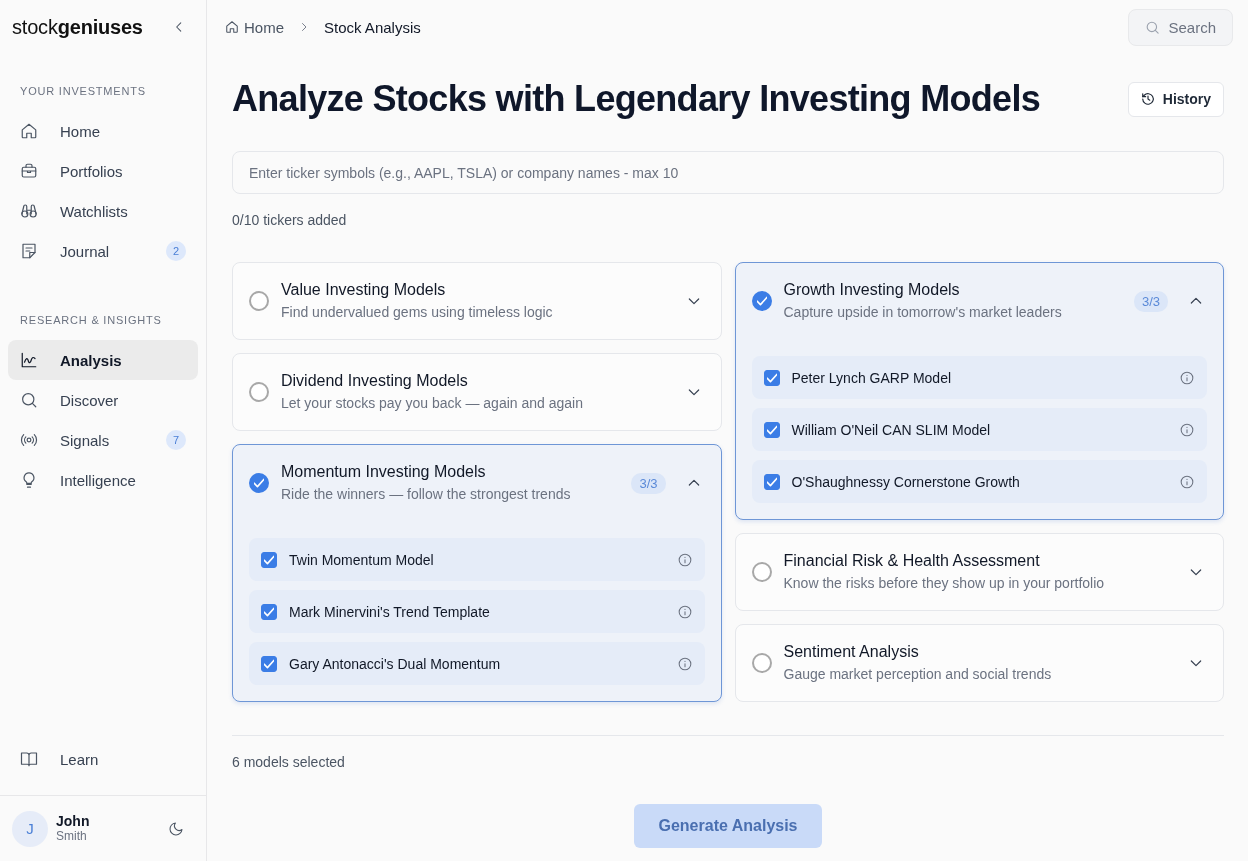  What do you see at coordinates (395, 663) in the screenshot?
I see `model-label: Gary Antonacci's Dual Momentum` at bounding box center [395, 663].